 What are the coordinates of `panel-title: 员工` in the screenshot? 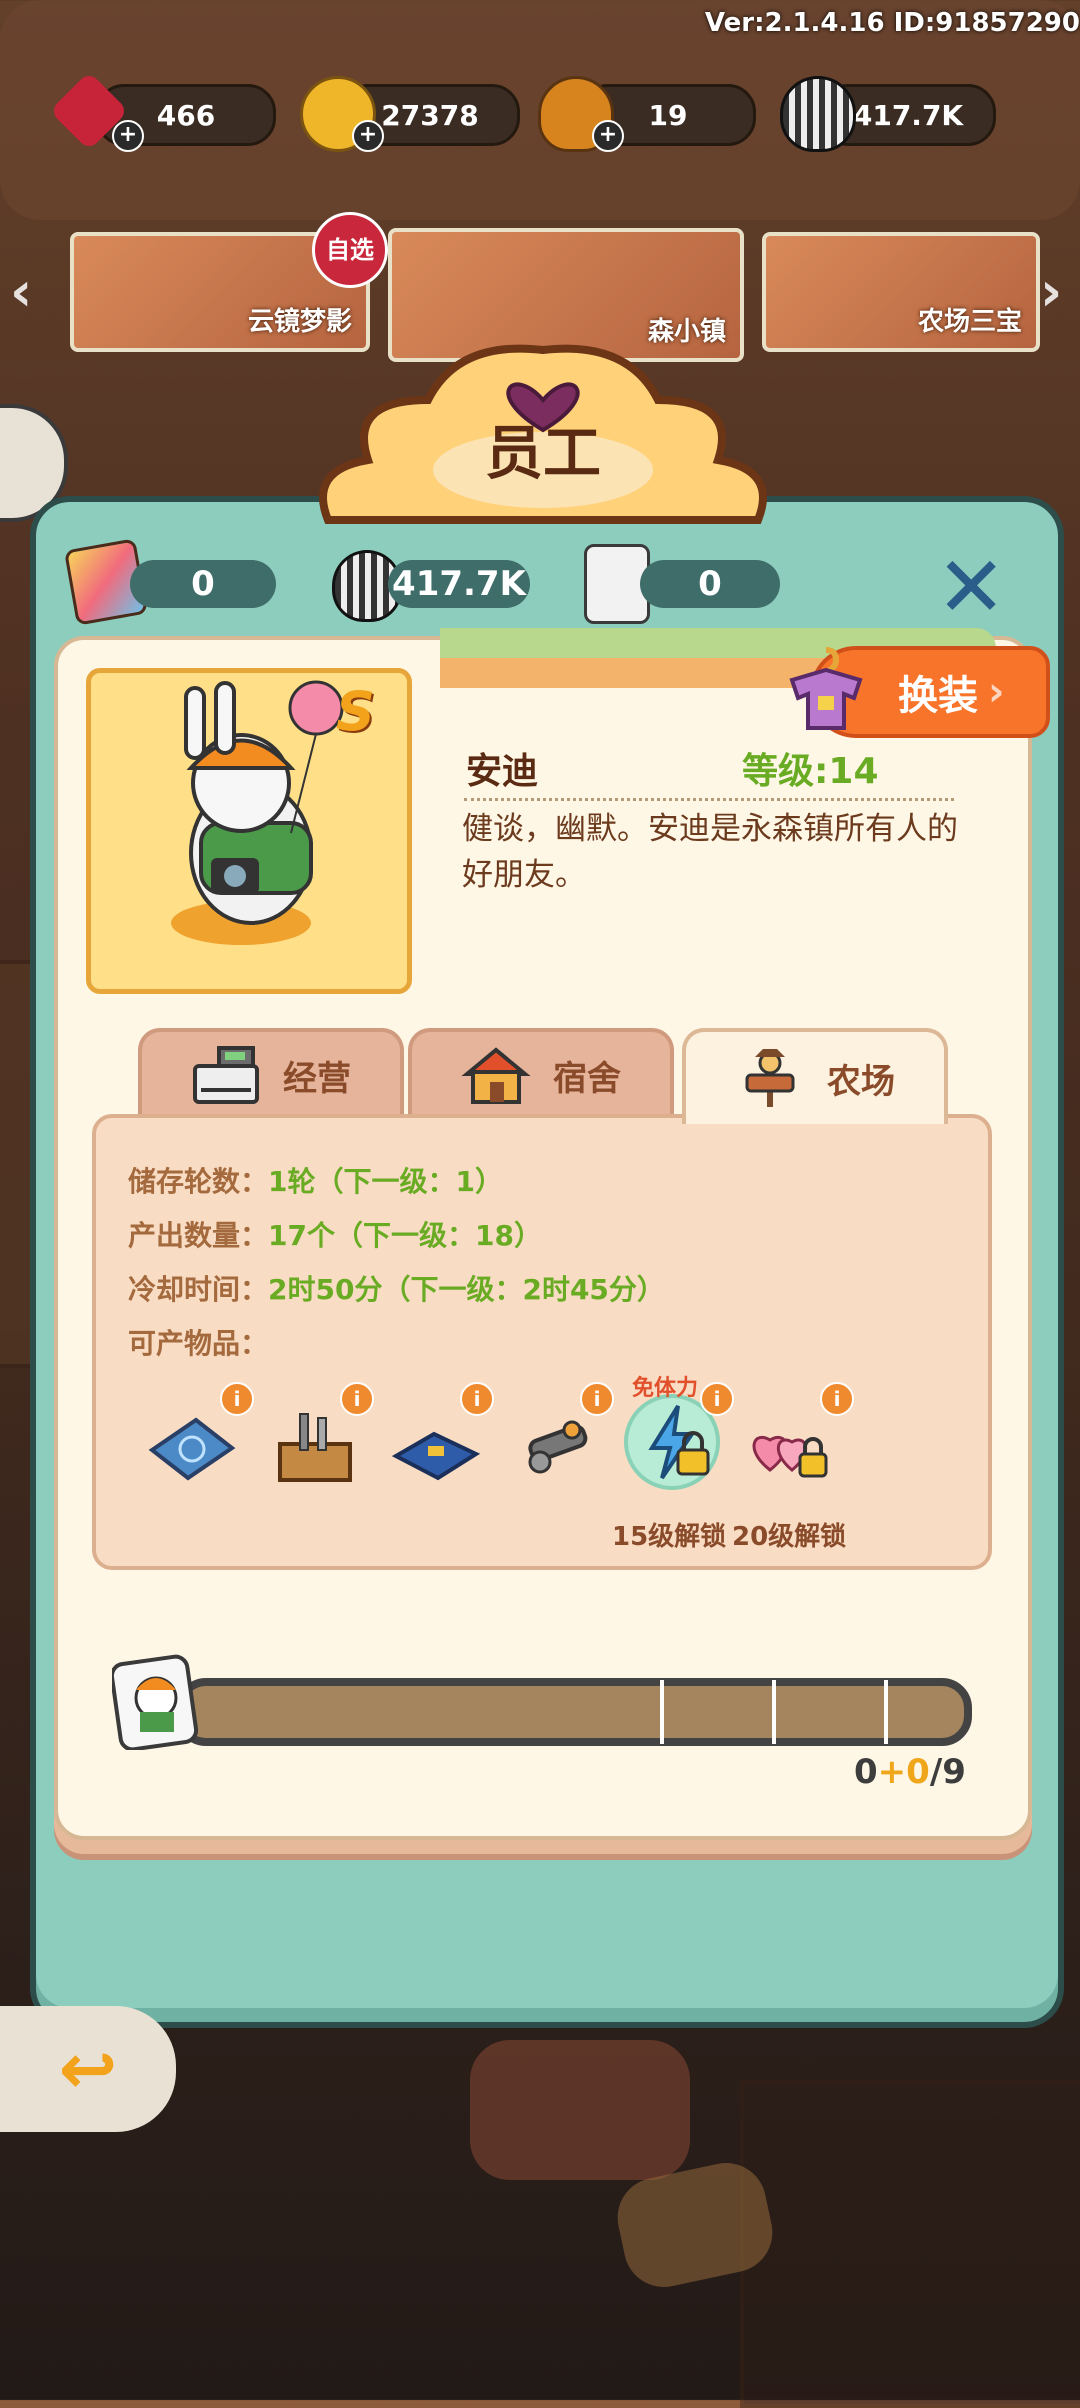 It's located at (542, 453).